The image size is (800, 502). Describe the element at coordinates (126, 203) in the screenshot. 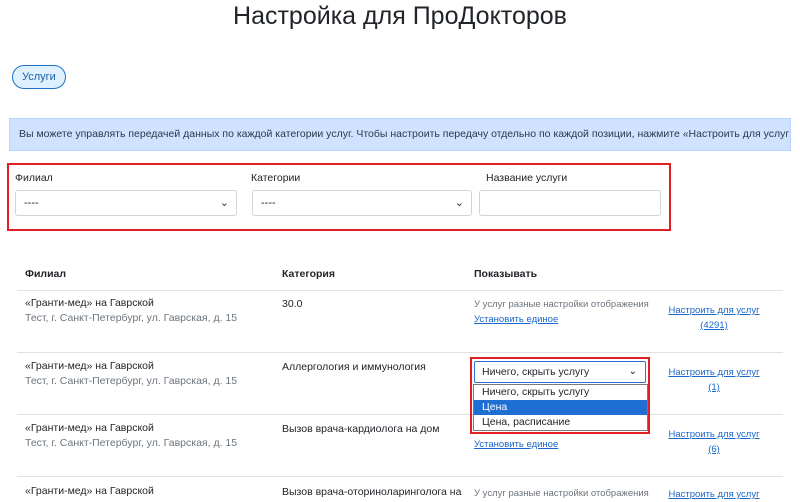

I see `branch-filter-select: ---- ⌄` at that location.